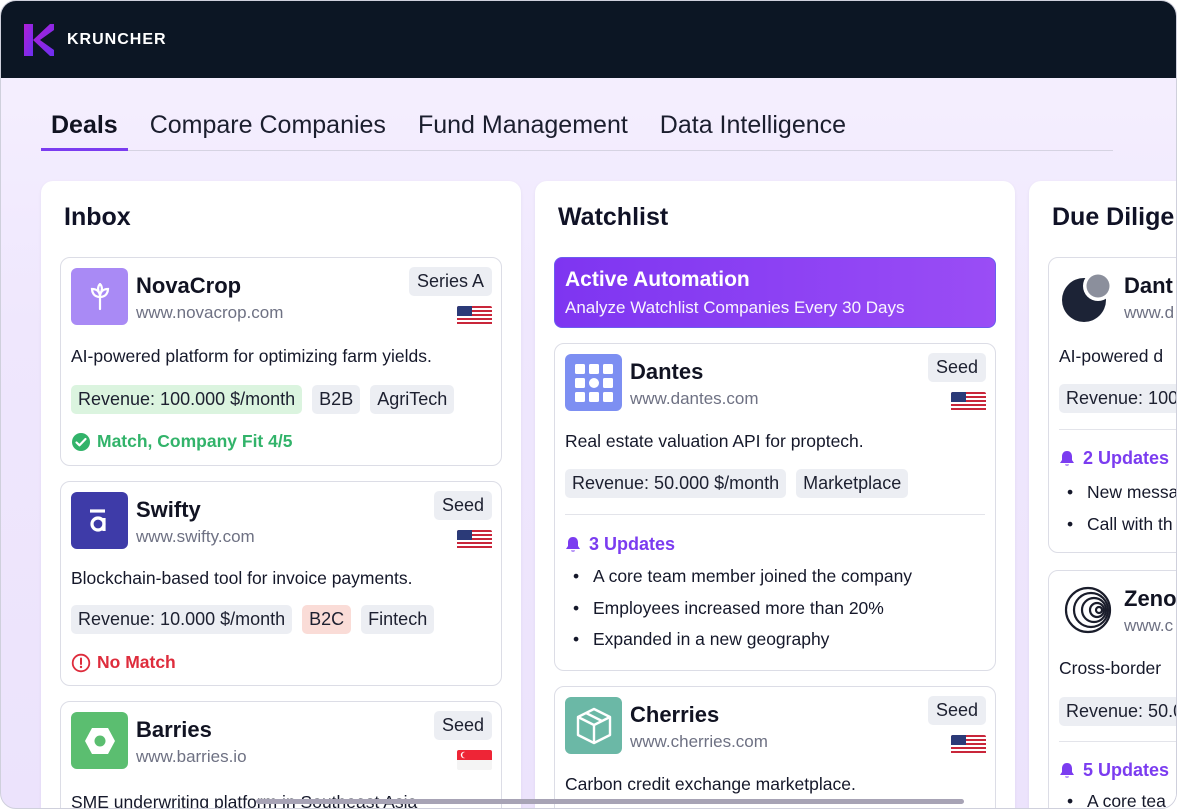  Describe the element at coordinates (620, 544) in the screenshot. I see `updates-header: 3 Updates` at that location.